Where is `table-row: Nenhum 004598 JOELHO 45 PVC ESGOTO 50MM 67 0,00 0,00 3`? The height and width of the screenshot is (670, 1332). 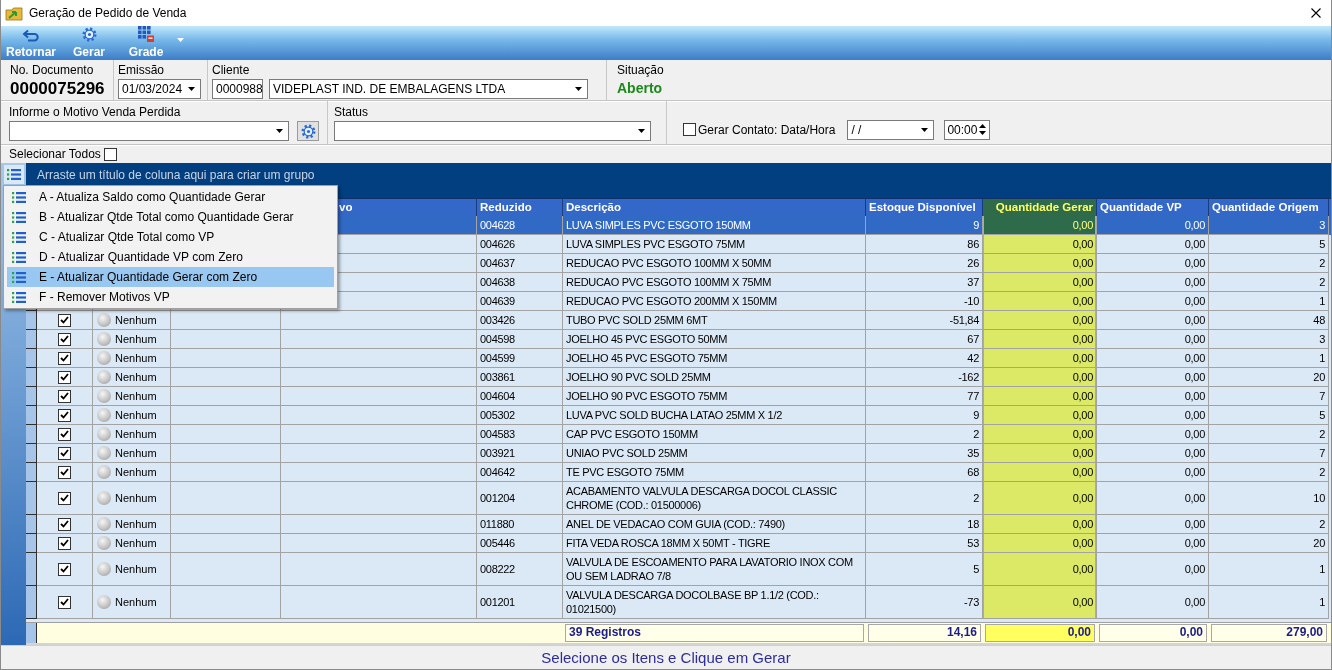 table-row: Nenhum 004598 JOELHO 45 PVC ESGOTO 50MM 67 0,00 0,00 3 is located at coordinates (678, 339).